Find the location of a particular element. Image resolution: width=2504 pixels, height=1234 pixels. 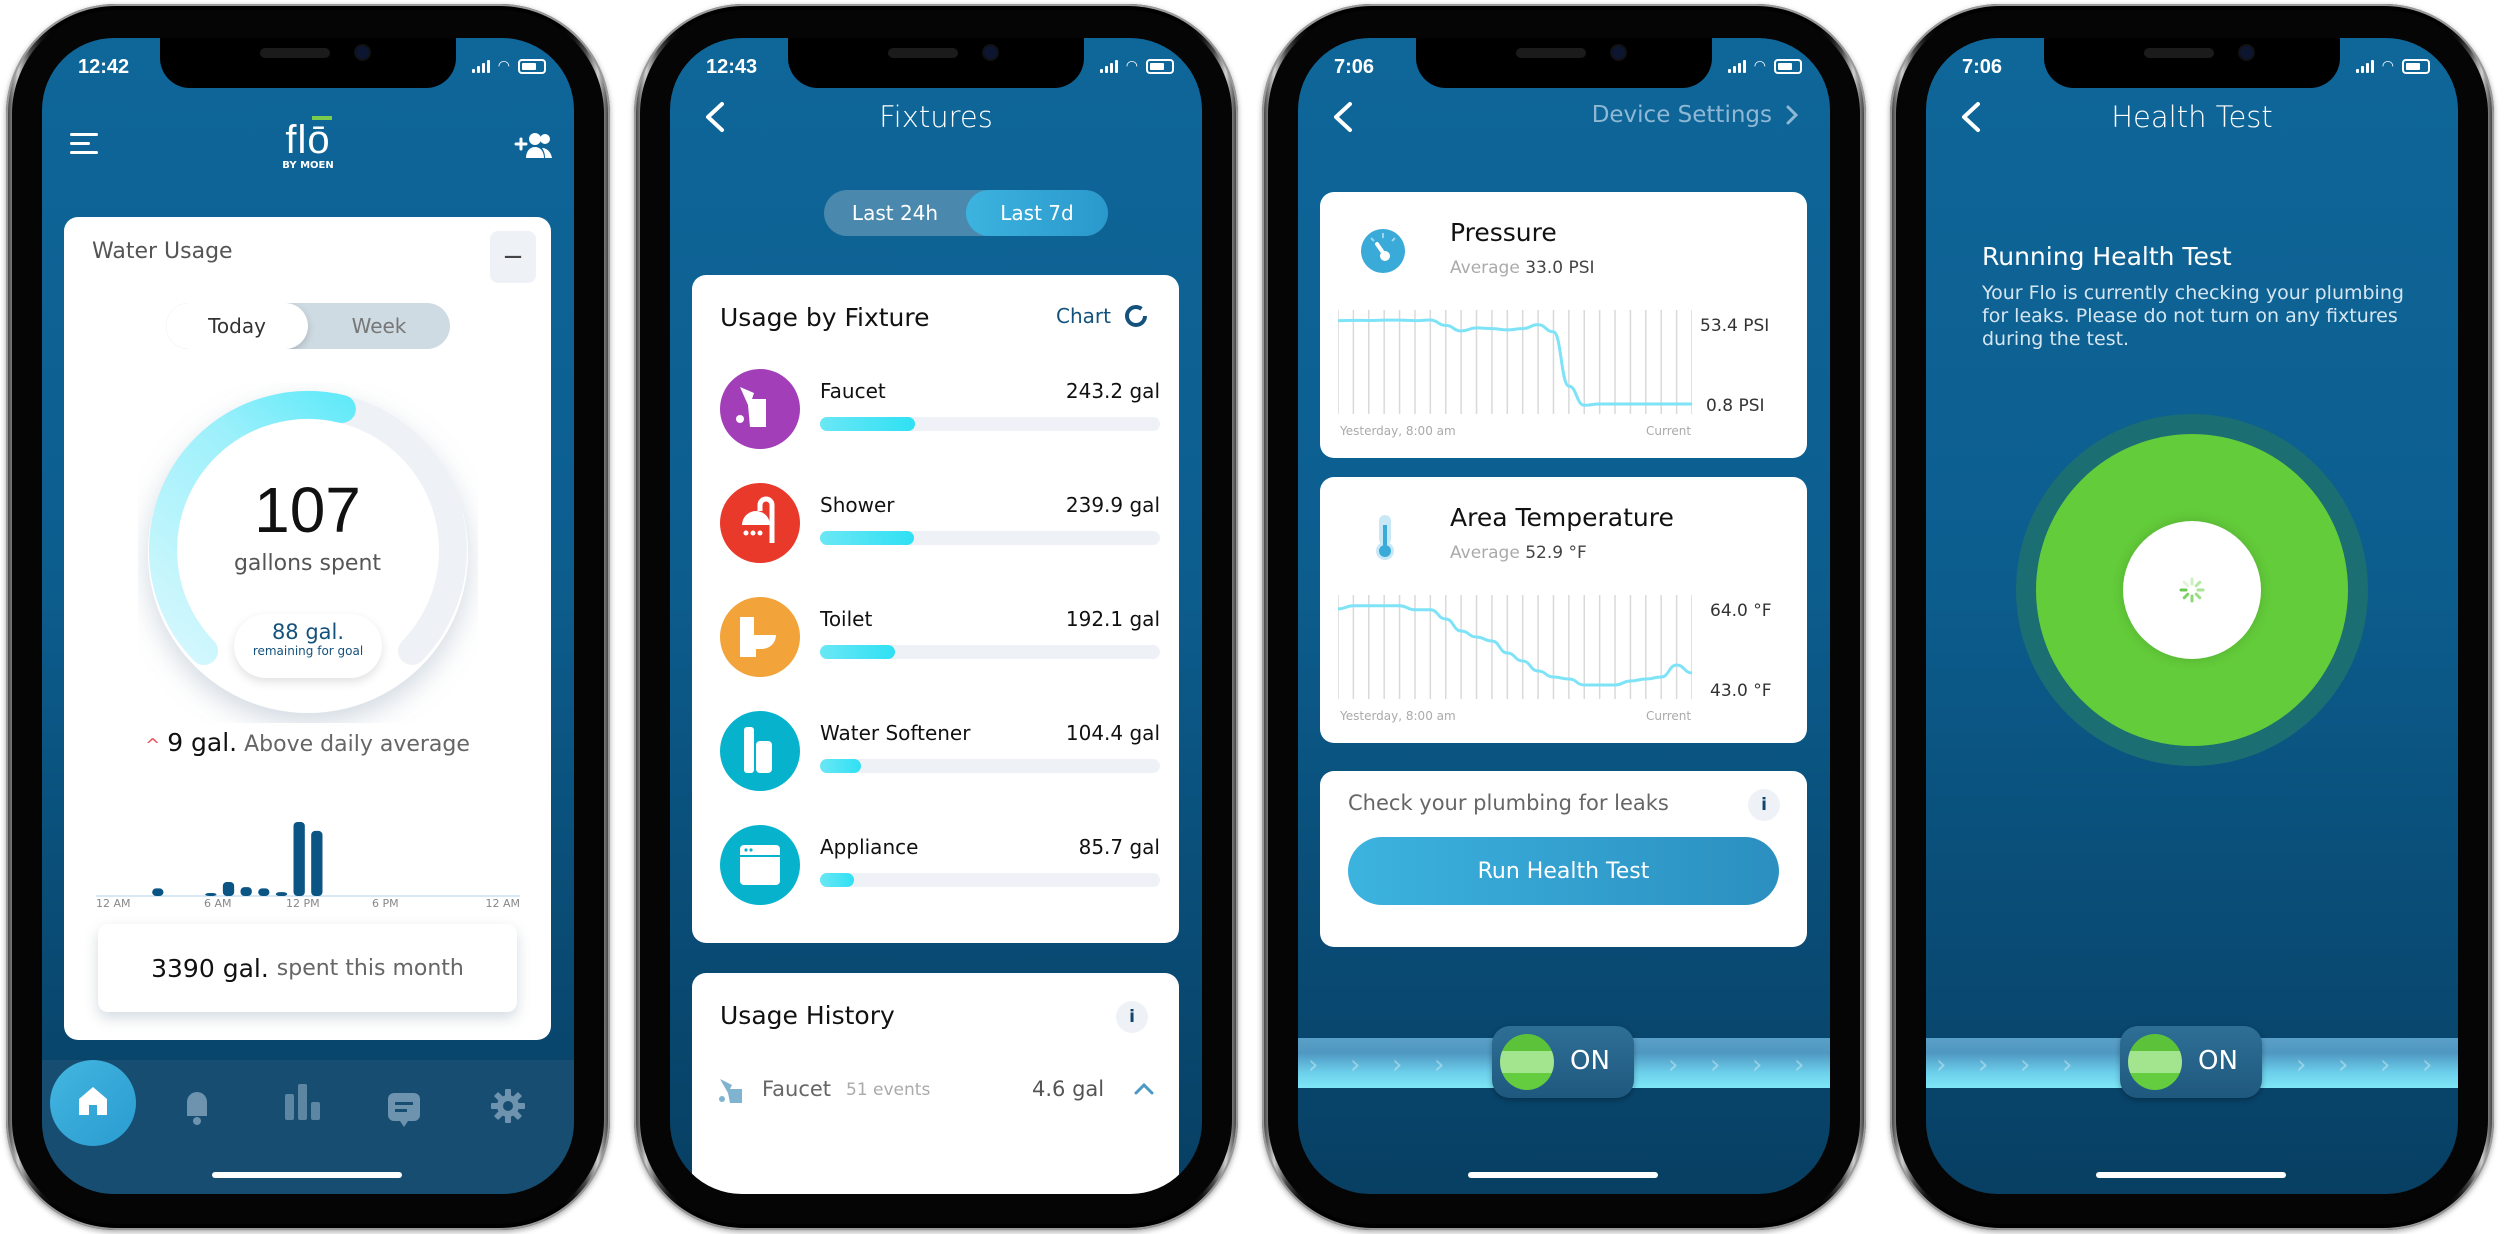

tab-week: Week is located at coordinates (379, 326).